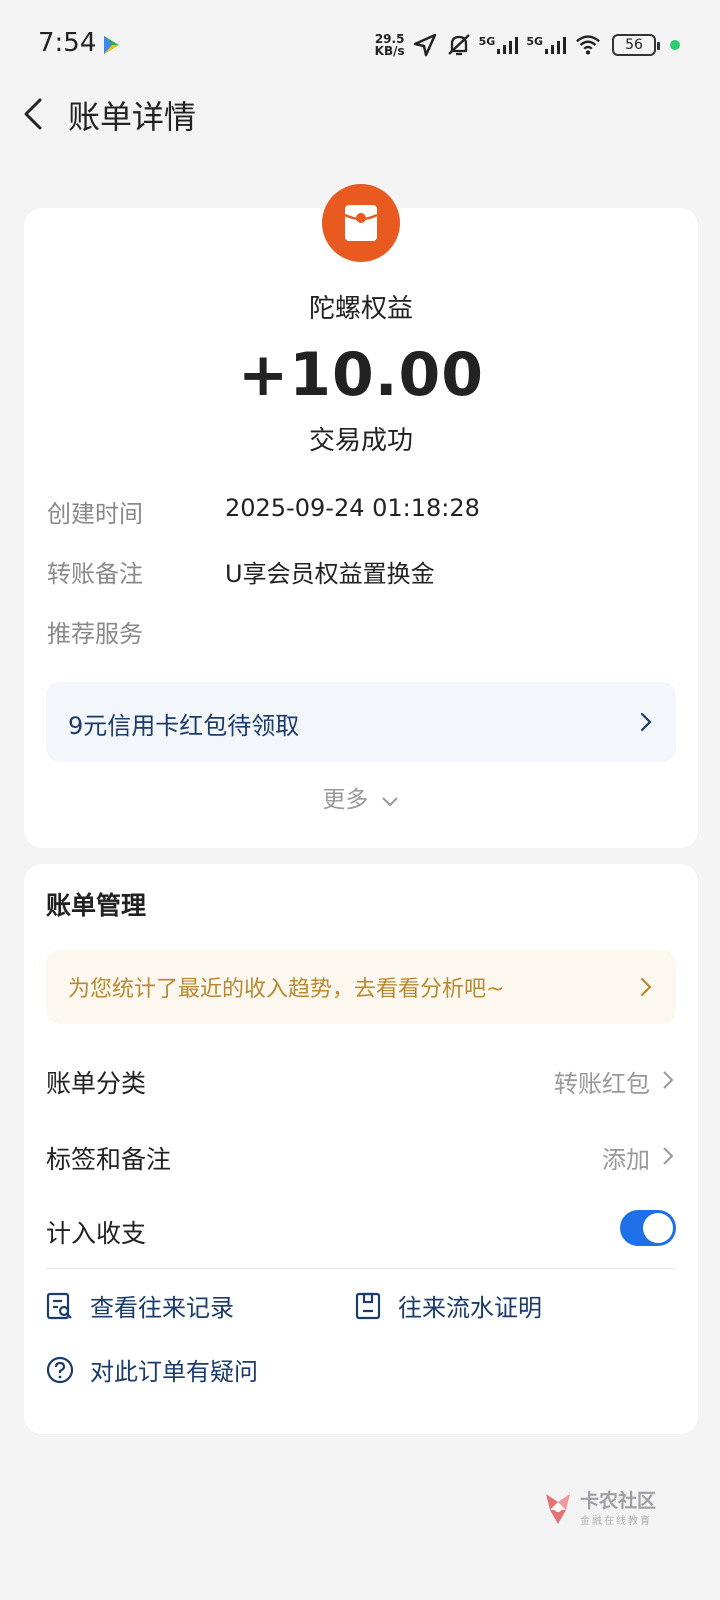  I want to click on row-label: 标签和备注, so click(109, 1159).